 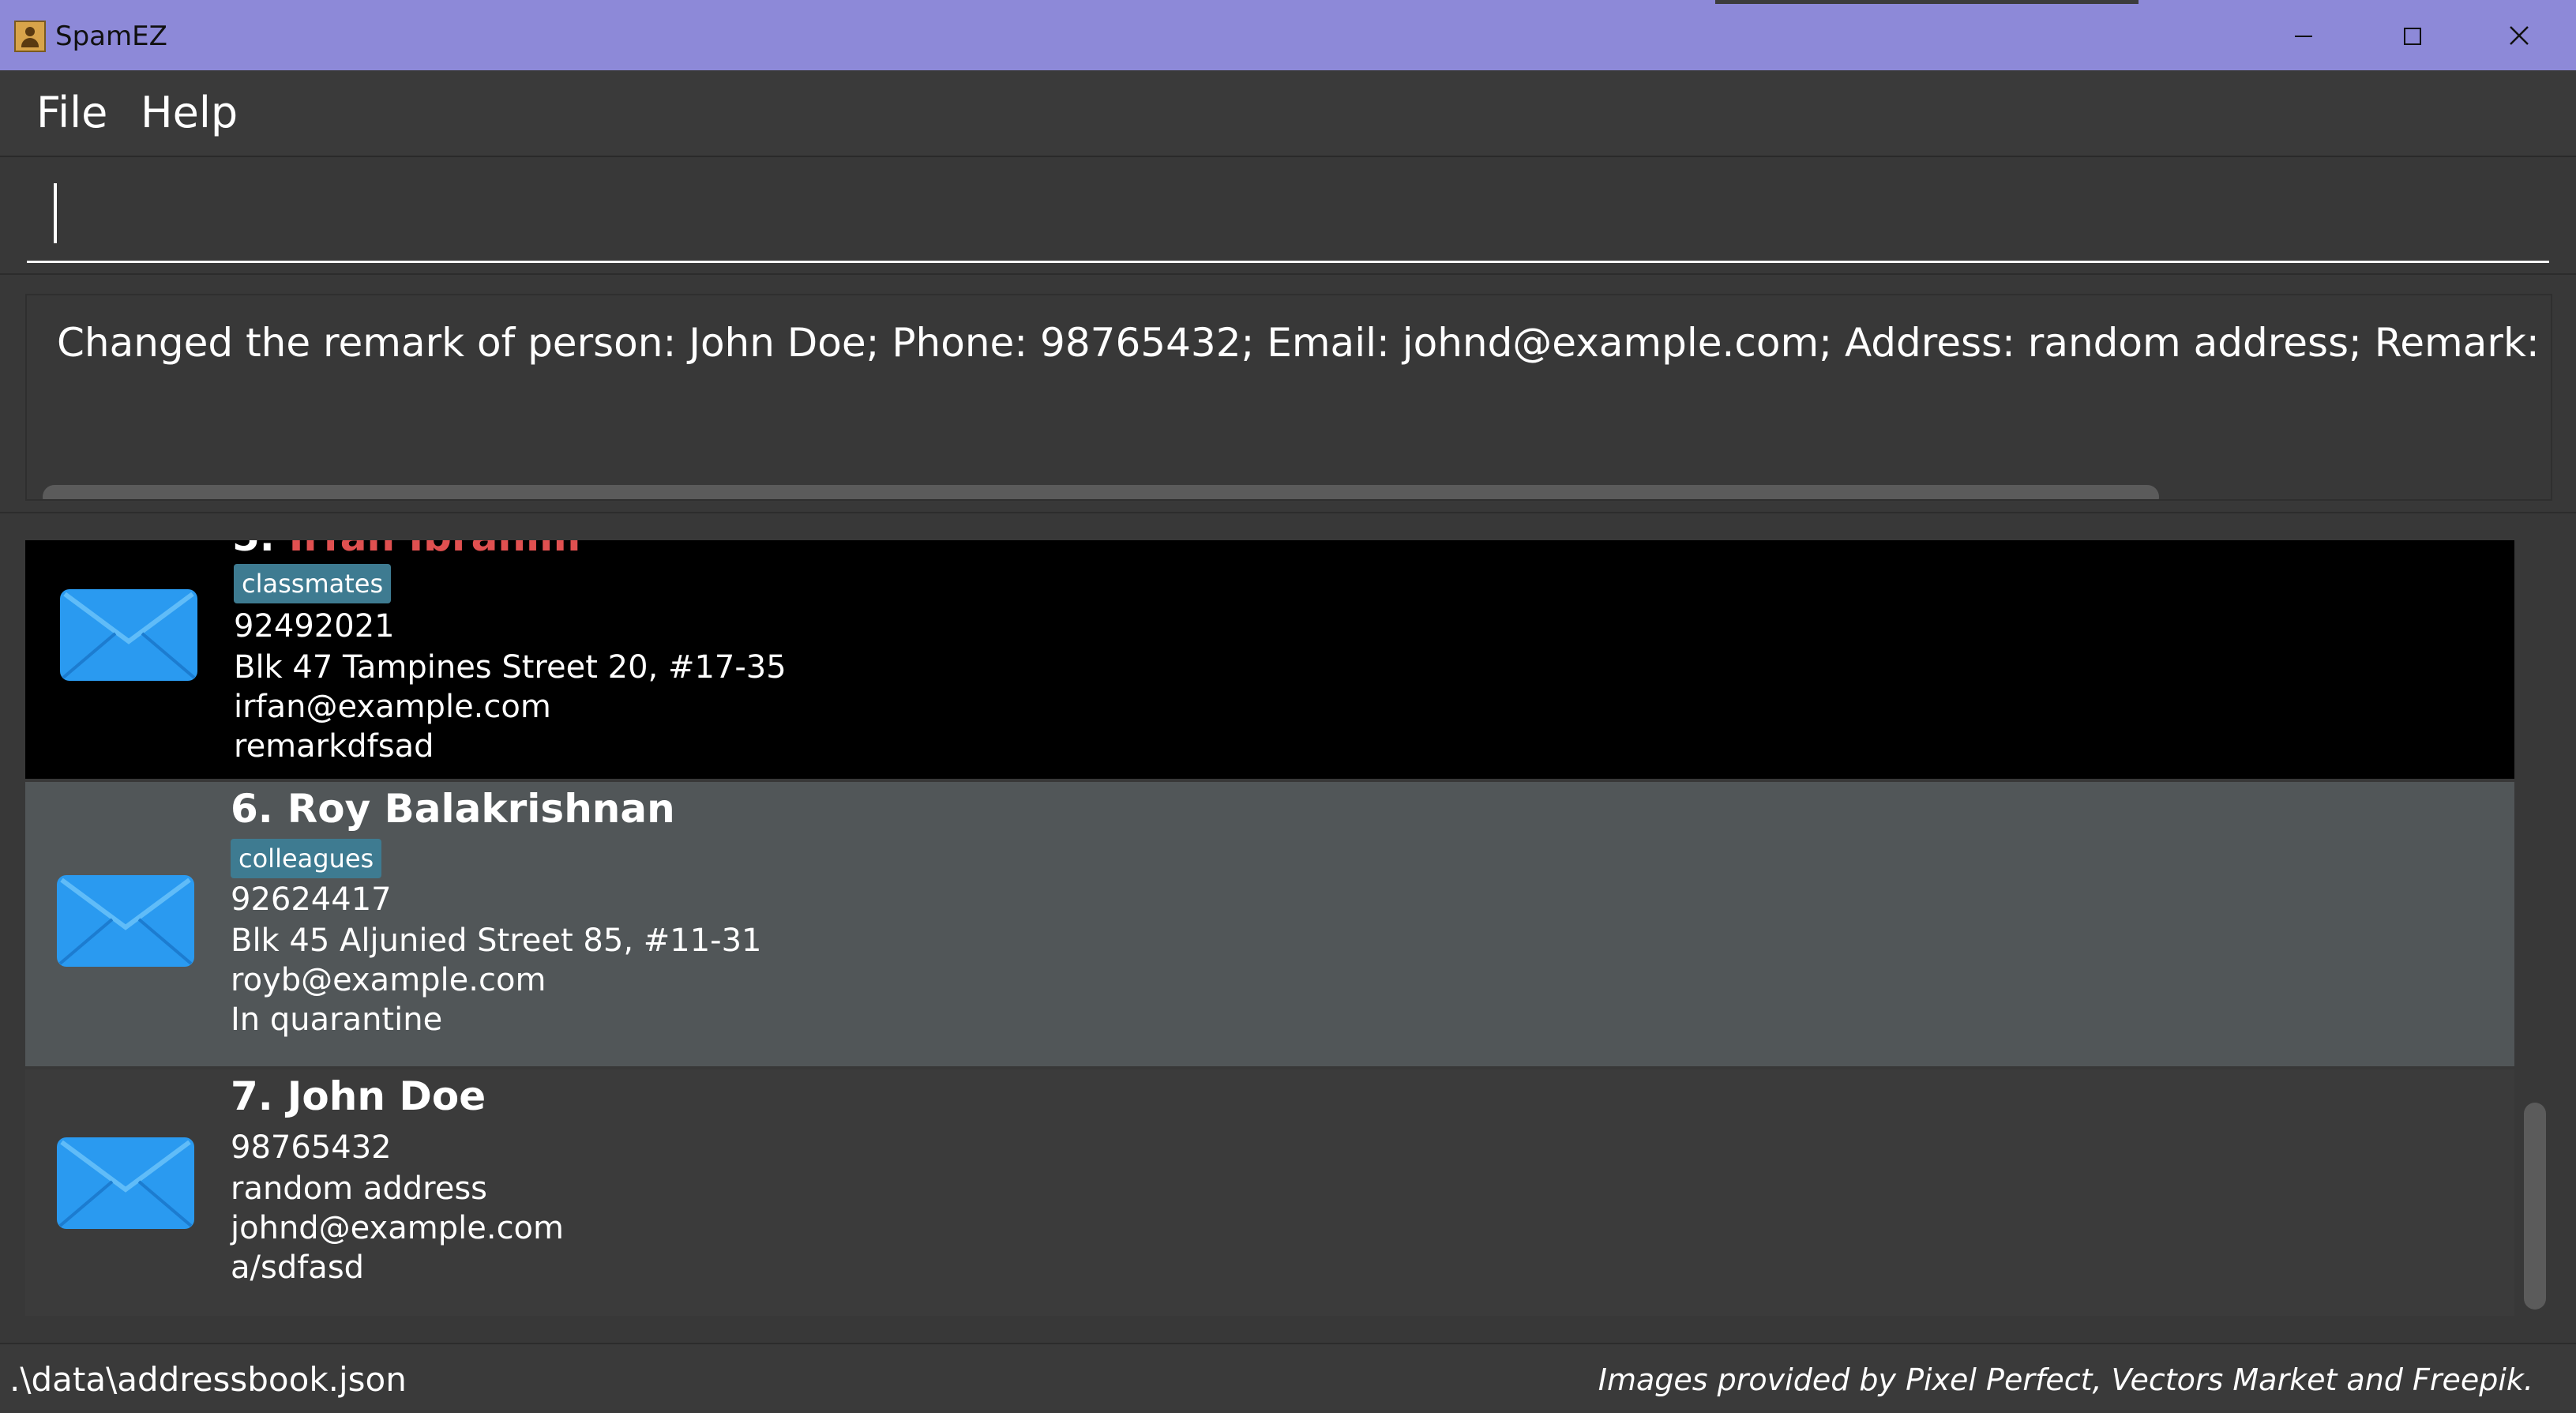 What do you see at coordinates (397, 1228) in the screenshot?
I see `person-email: johnd@example.com` at bounding box center [397, 1228].